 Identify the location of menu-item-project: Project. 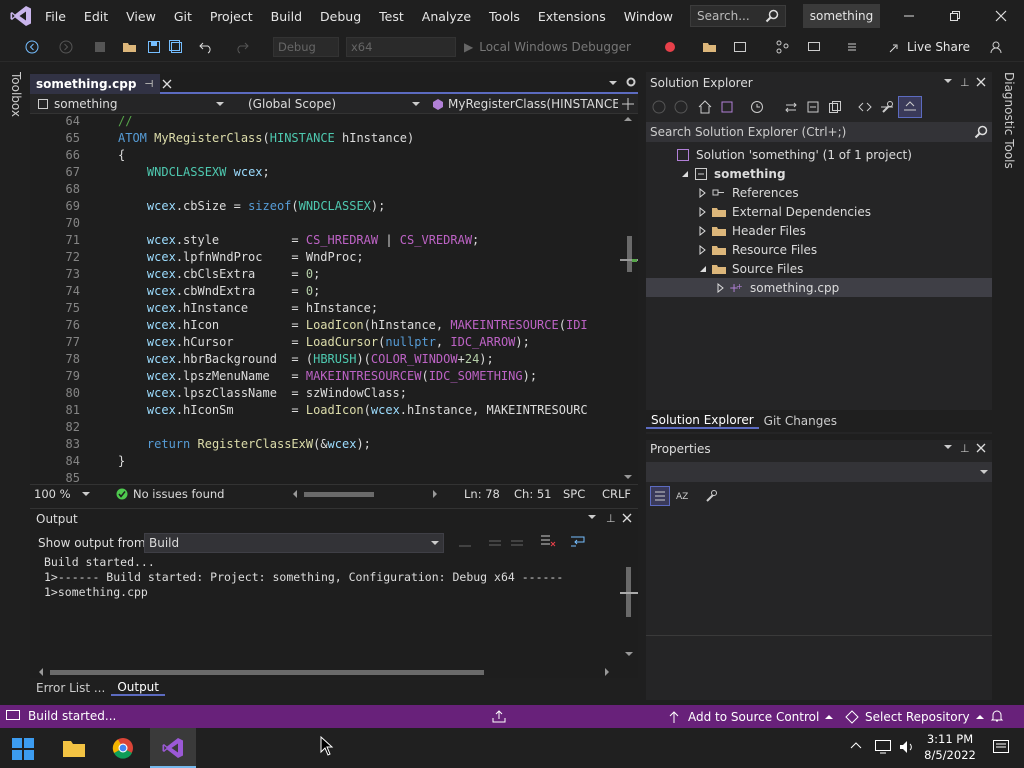
(231, 16).